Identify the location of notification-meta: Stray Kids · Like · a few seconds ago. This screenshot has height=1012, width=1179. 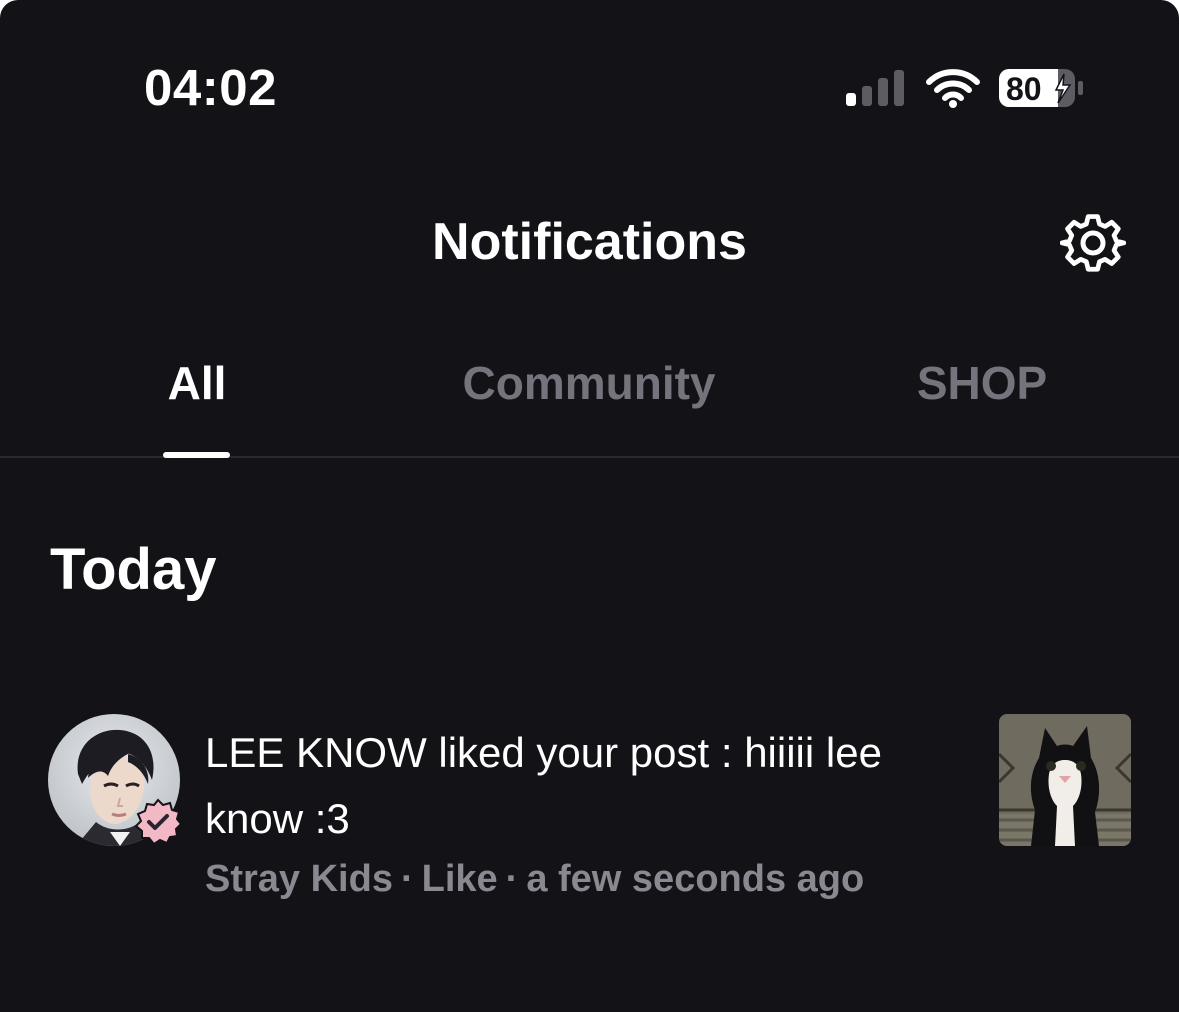
(534, 879).